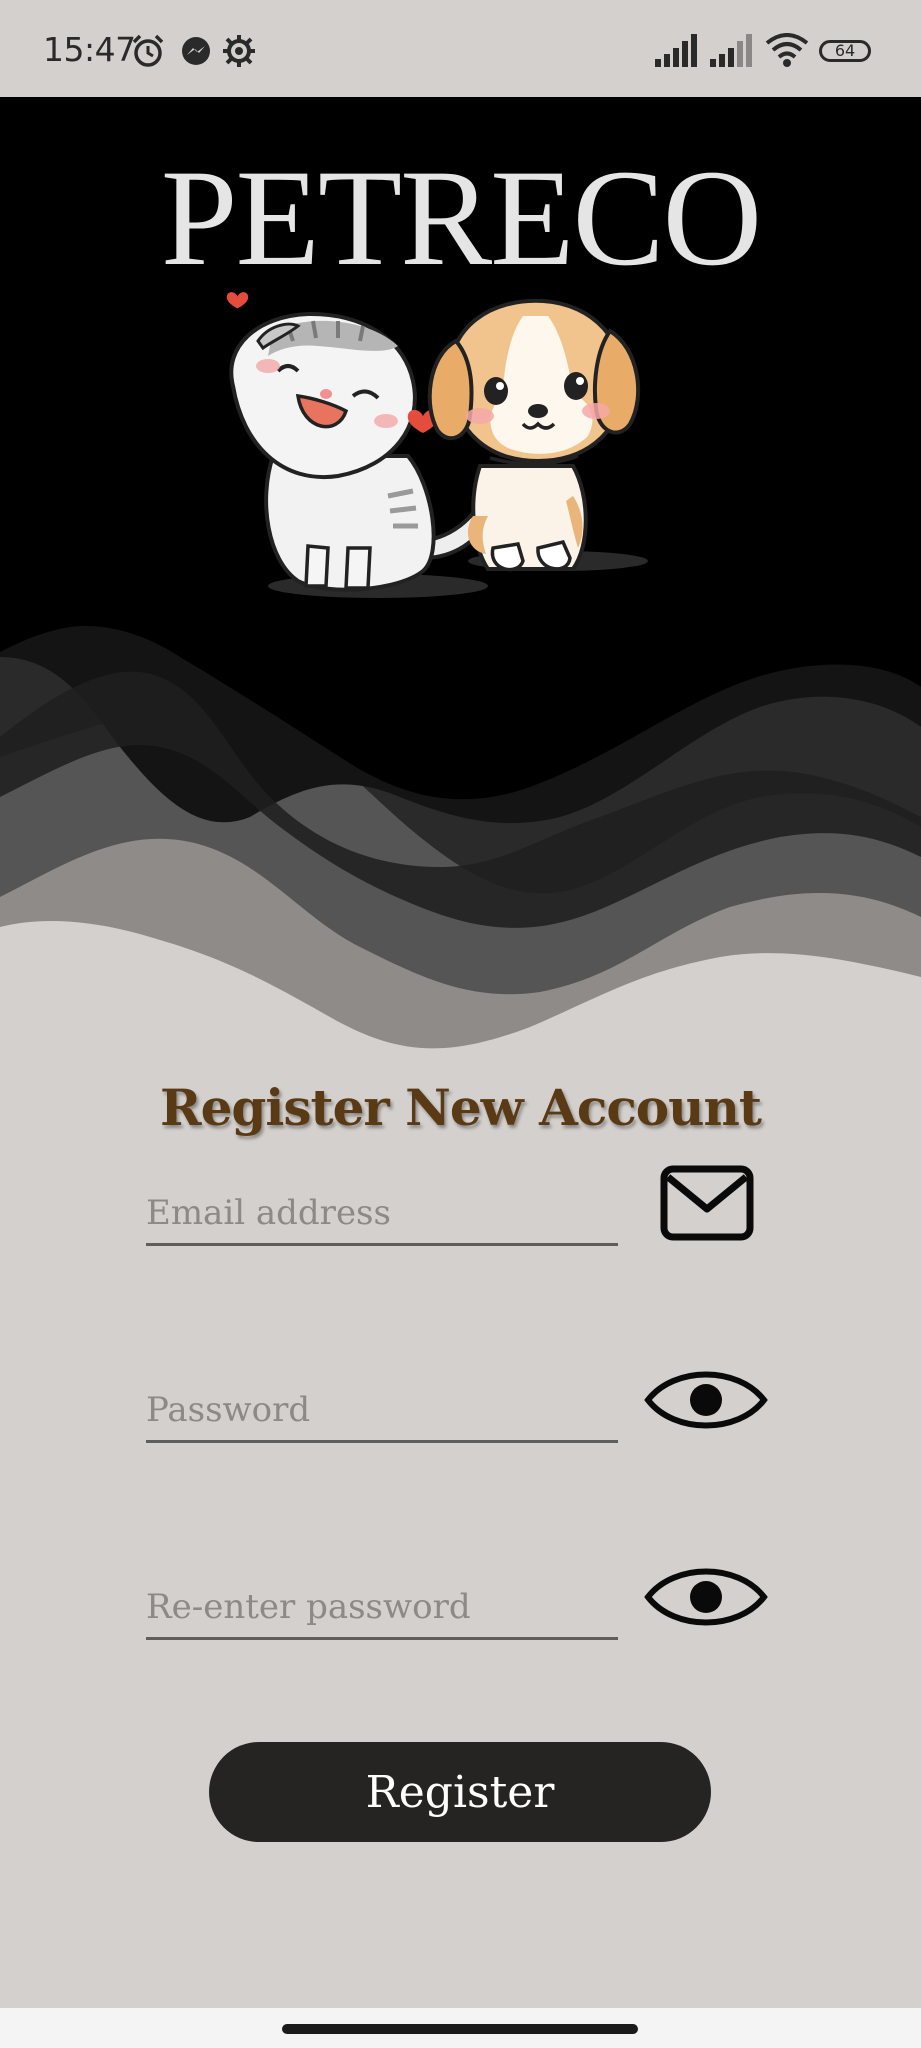 The image size is (921, 2048). Describe the element at coordinates (148, 50) in the screenshot. I see `alarm-icon` at that location.